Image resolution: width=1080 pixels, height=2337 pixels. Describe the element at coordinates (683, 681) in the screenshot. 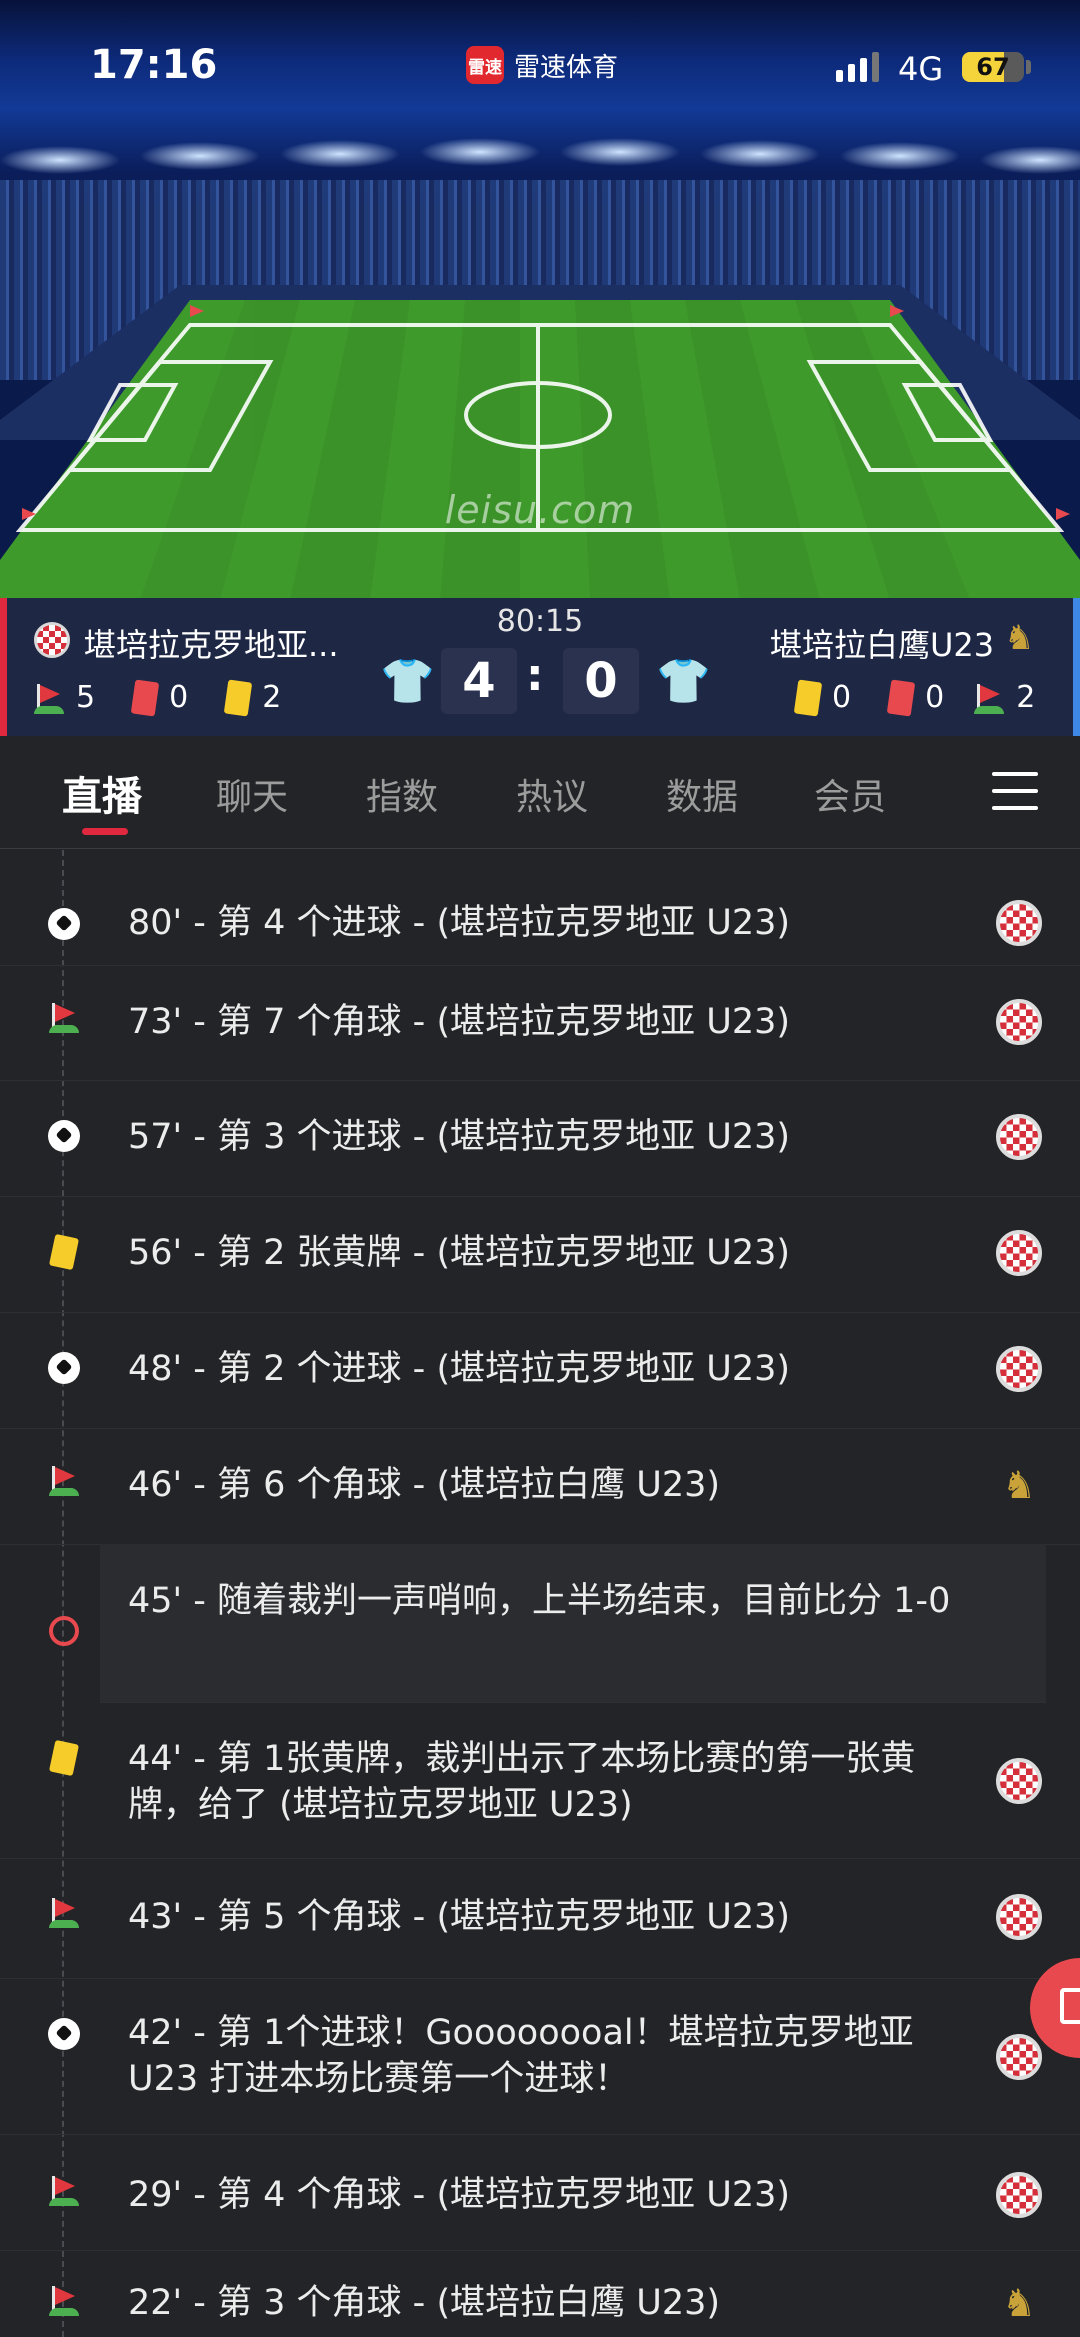

I see `away-shirt-icon: 👕` at that location.